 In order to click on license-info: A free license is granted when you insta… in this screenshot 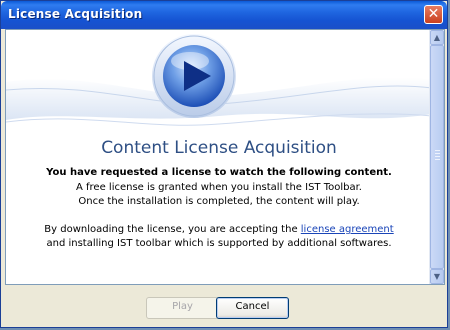, I will do `click(219, 187)`.